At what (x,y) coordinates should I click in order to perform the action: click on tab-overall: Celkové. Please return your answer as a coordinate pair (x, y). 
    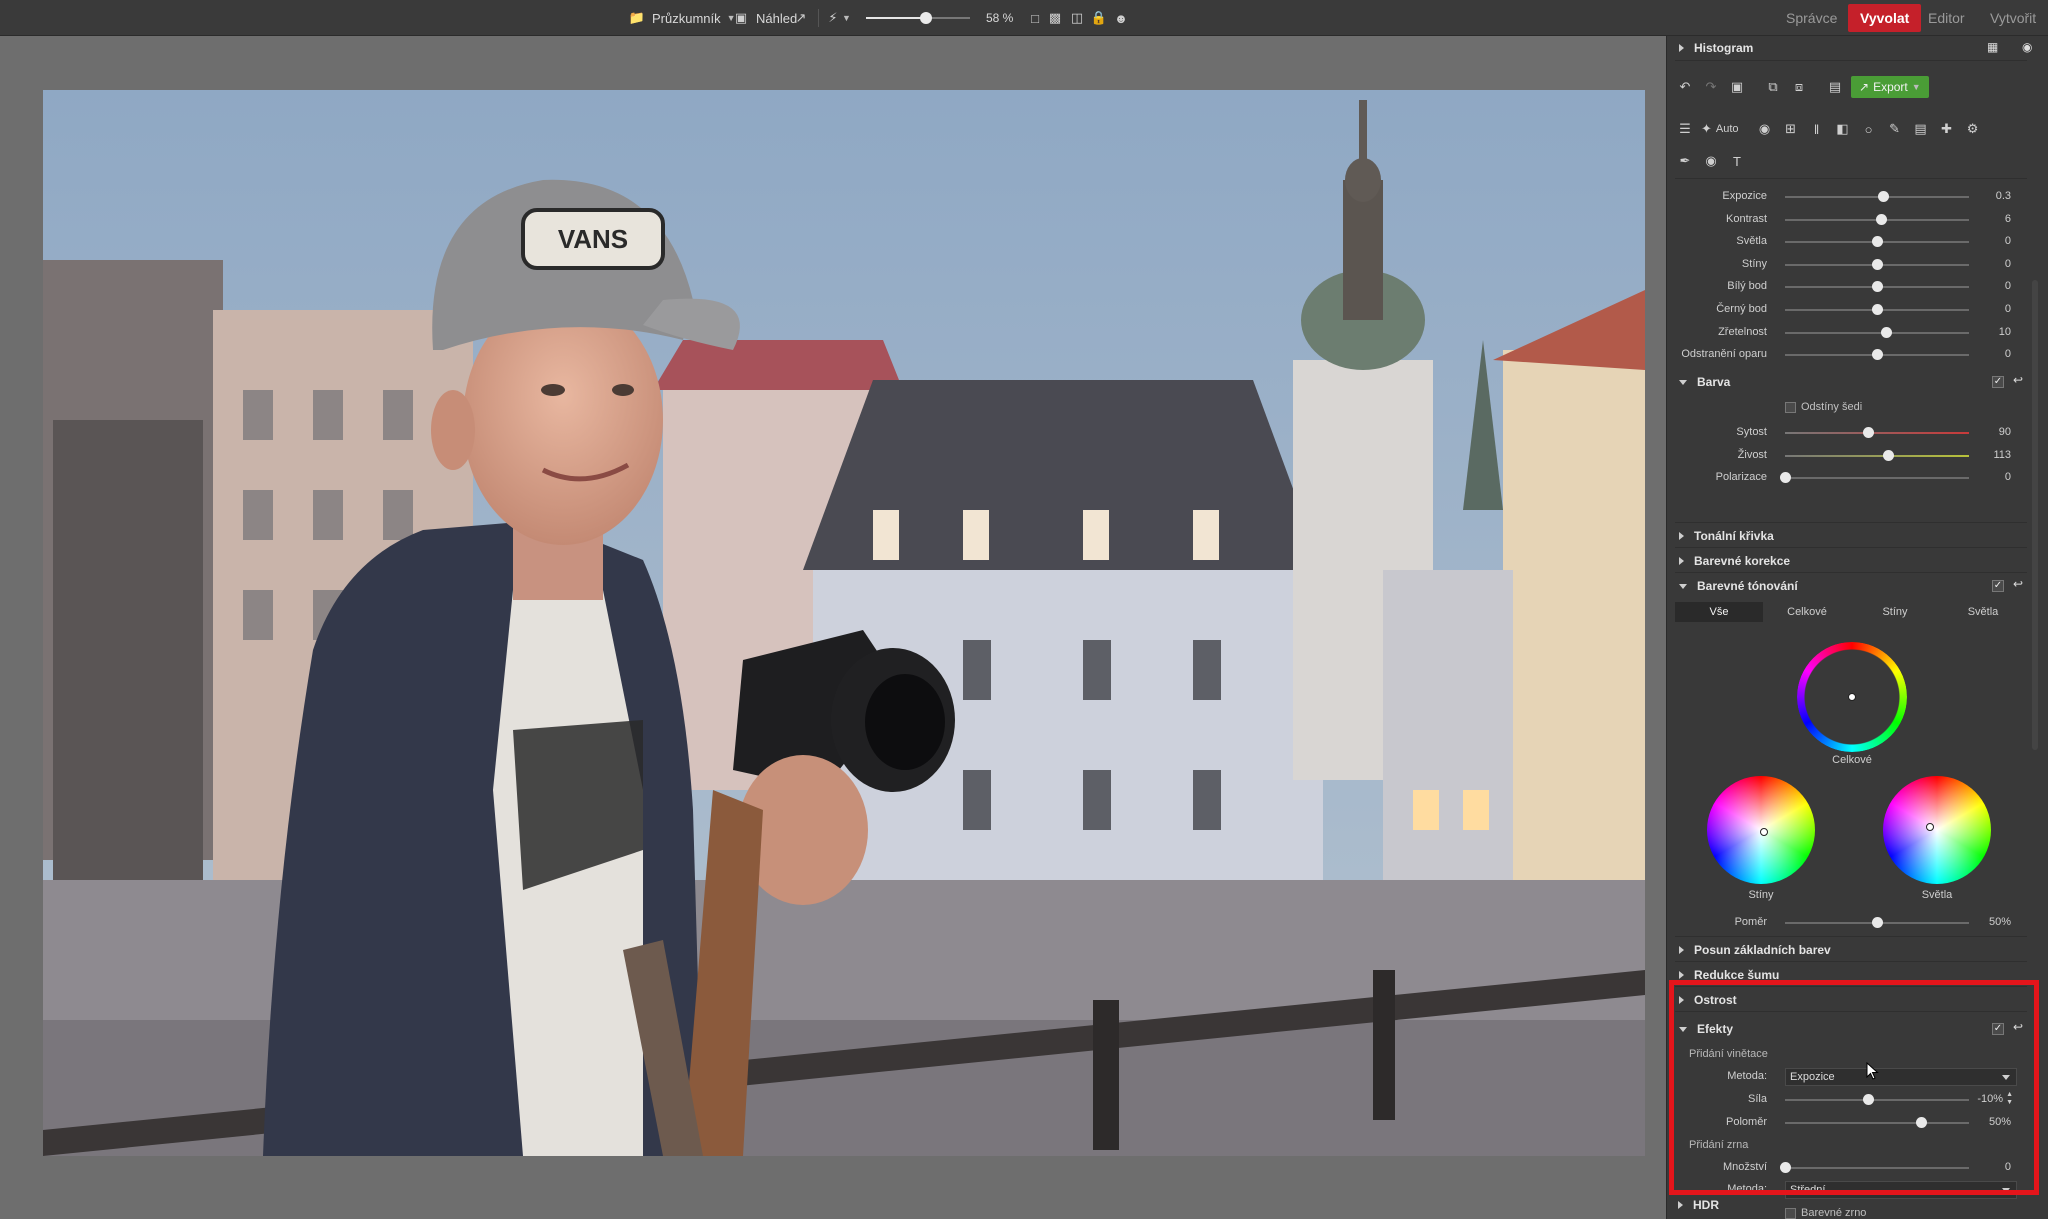
    Looking at the image, I should click on (1807, 612).